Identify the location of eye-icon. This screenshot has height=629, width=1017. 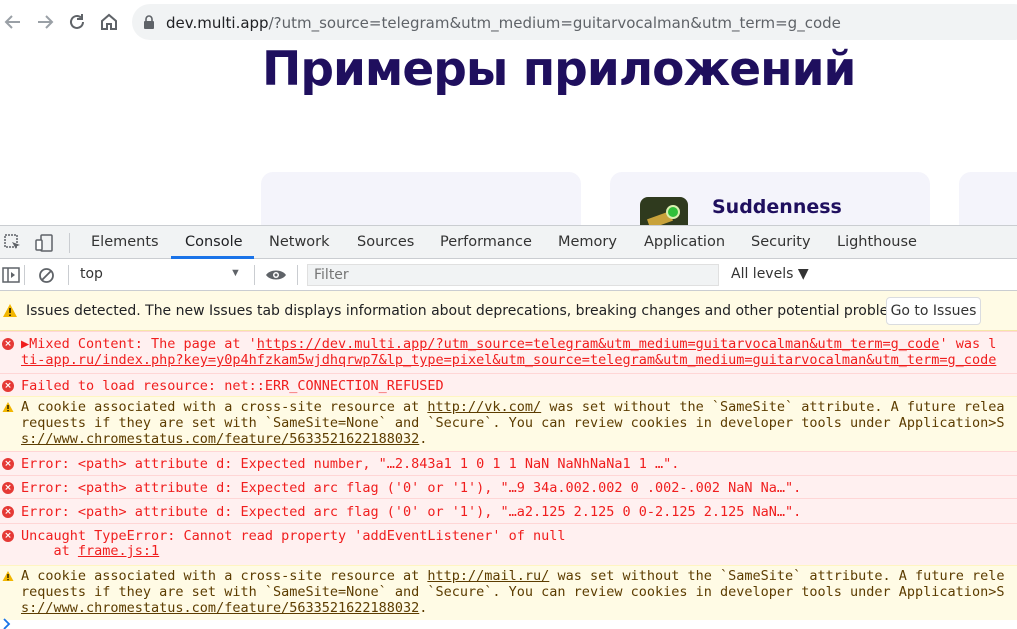
(276, 275).